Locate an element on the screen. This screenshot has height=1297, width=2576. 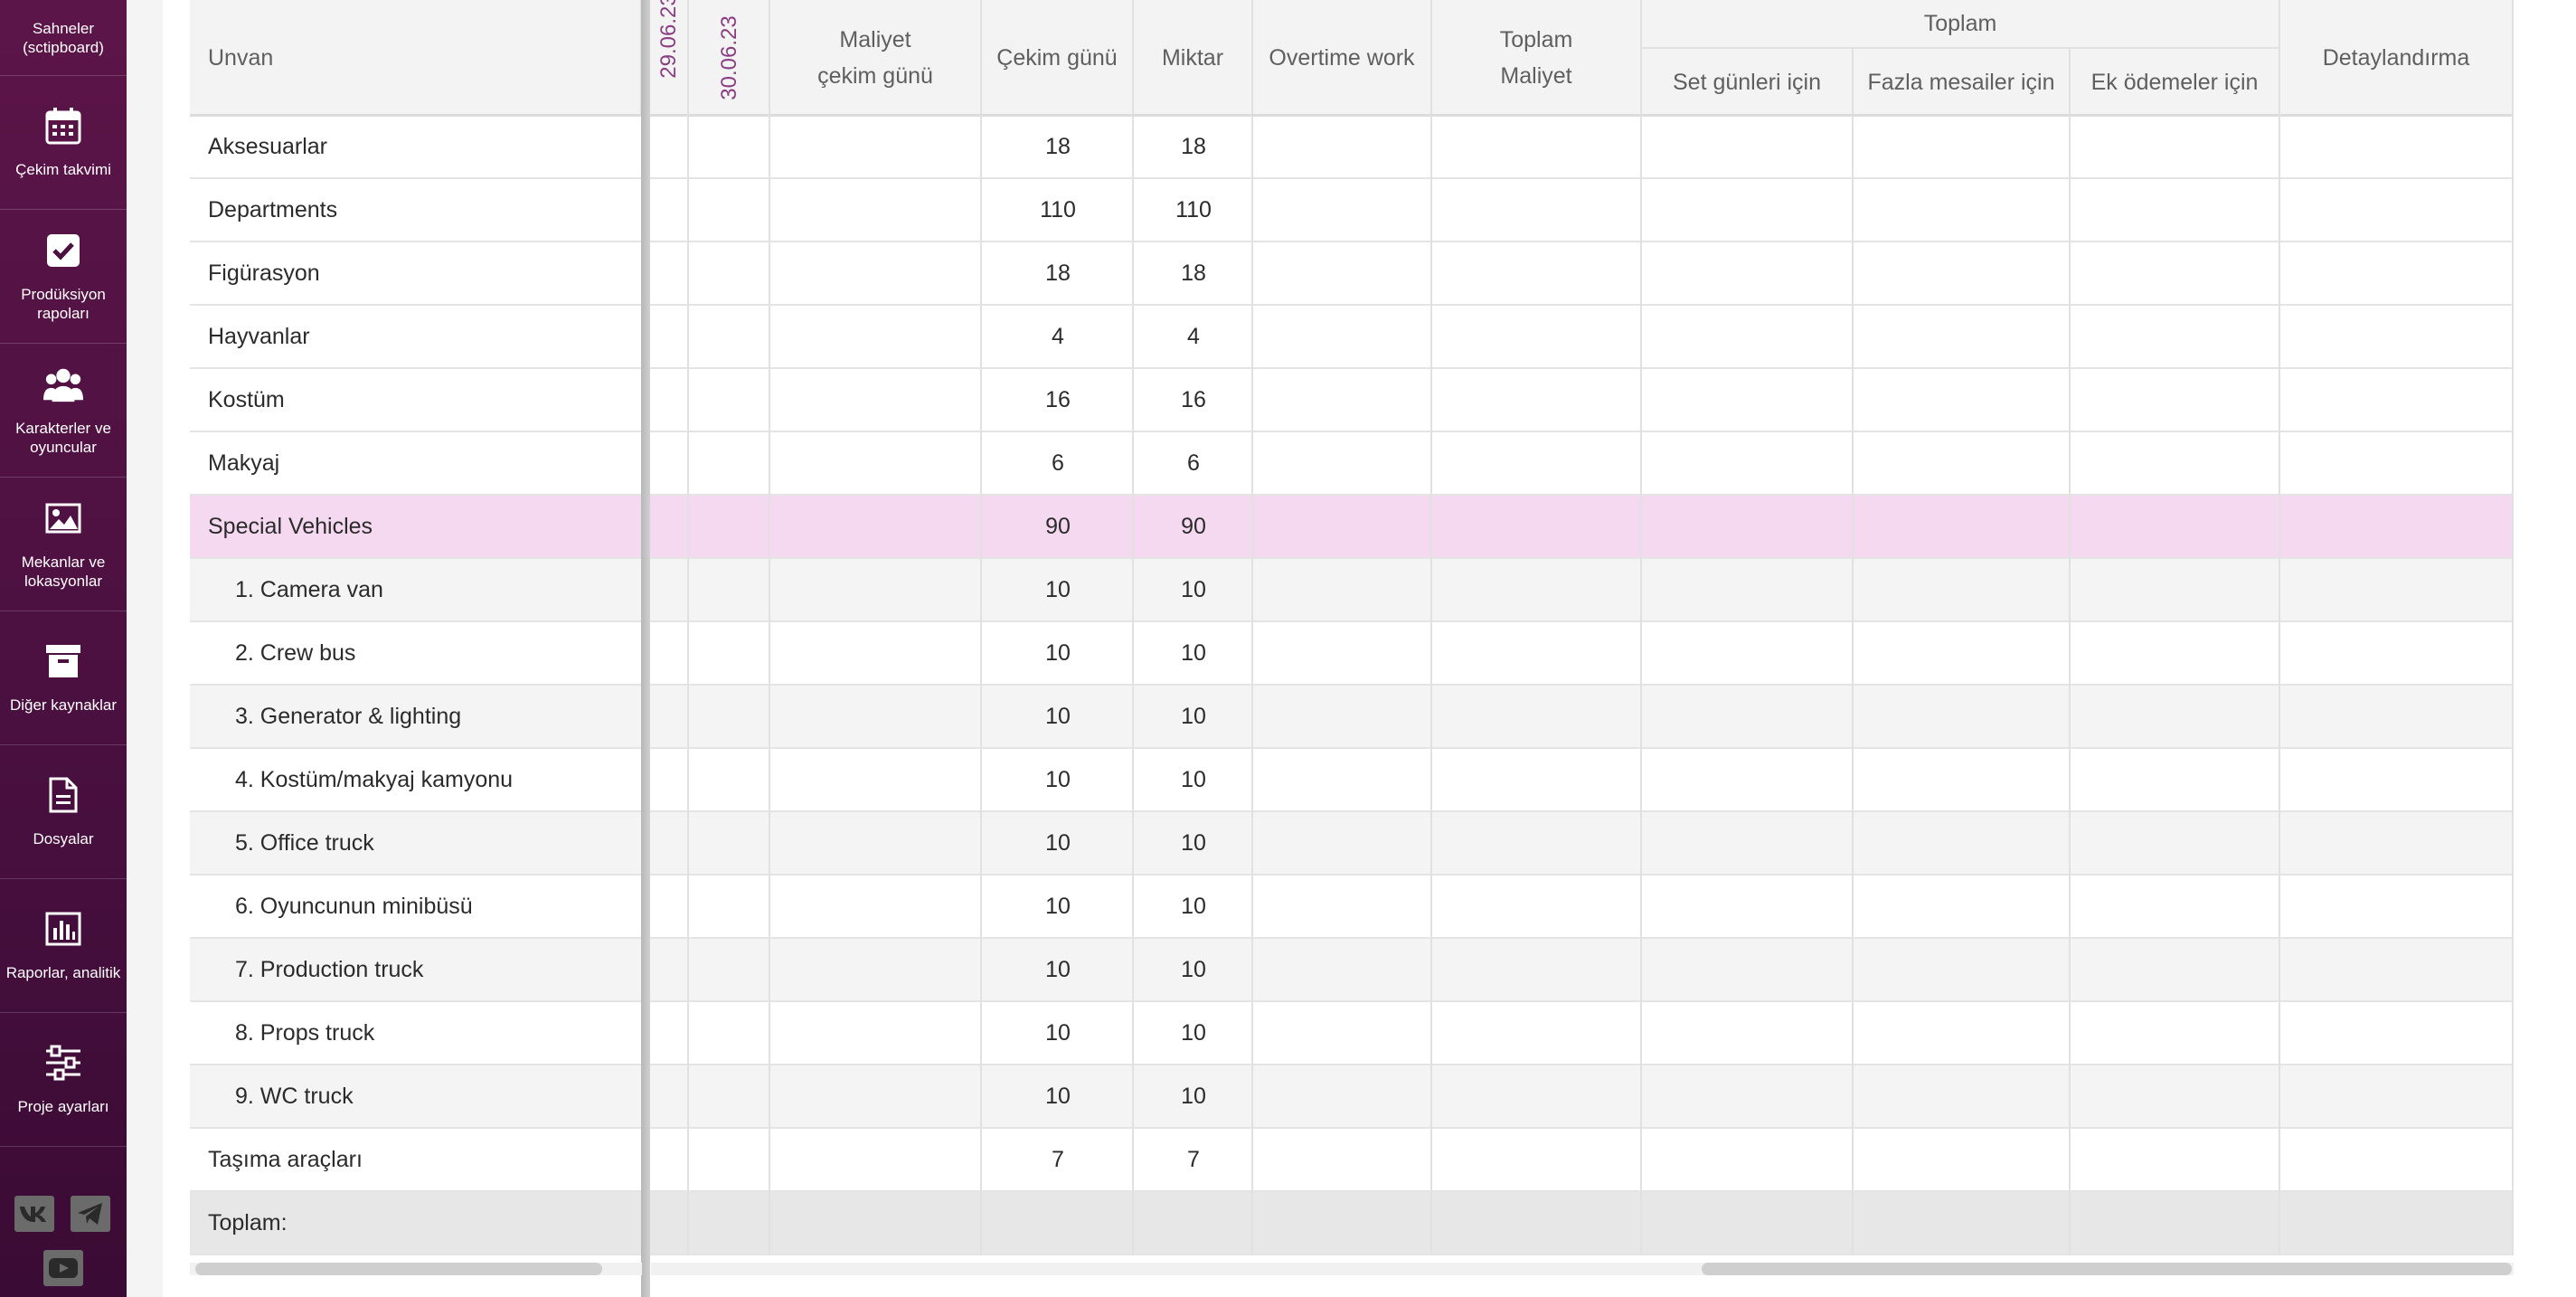
table-row: Kostüm 16 16 is located at coordinates (1352, 400).